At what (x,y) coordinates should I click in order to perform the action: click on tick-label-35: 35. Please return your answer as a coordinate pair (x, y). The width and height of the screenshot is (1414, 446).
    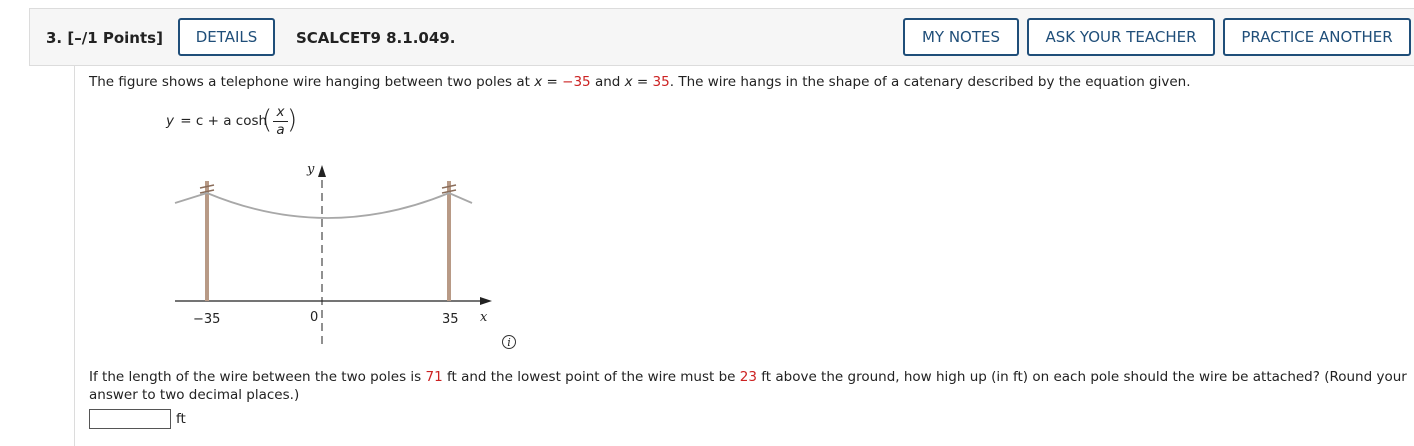
    Looking at the image, I should click on (450, 319).